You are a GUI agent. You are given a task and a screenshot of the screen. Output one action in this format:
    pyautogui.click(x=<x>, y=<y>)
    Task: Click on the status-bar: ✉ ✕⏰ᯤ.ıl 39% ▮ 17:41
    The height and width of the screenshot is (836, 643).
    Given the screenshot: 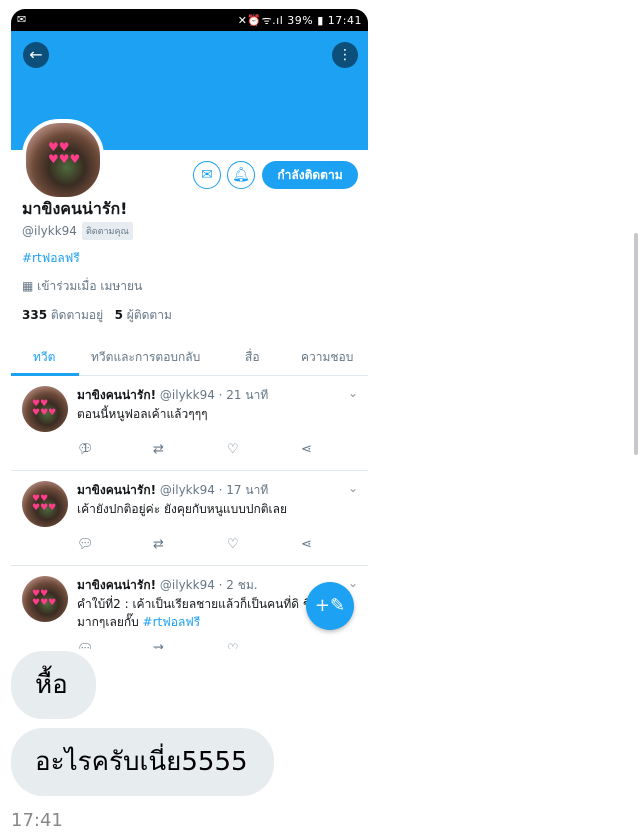 What is the action you would take?
    pyautogui.click(x=189, y=20)
    